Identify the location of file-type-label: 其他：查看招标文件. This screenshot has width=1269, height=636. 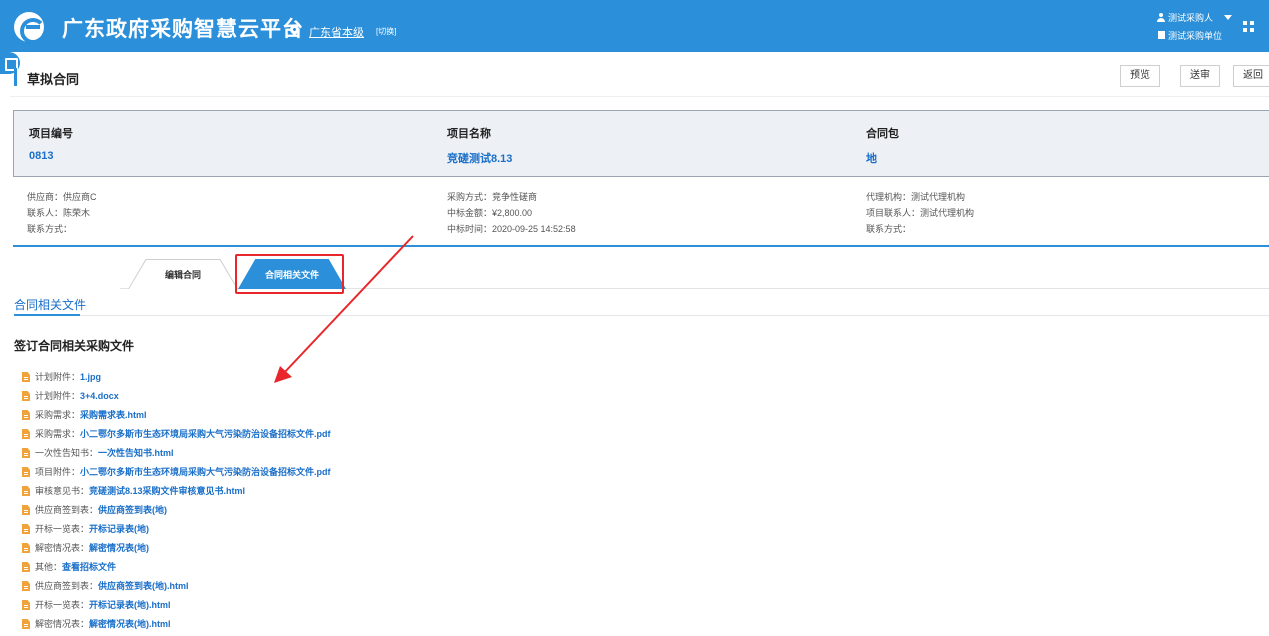
(76, 567).